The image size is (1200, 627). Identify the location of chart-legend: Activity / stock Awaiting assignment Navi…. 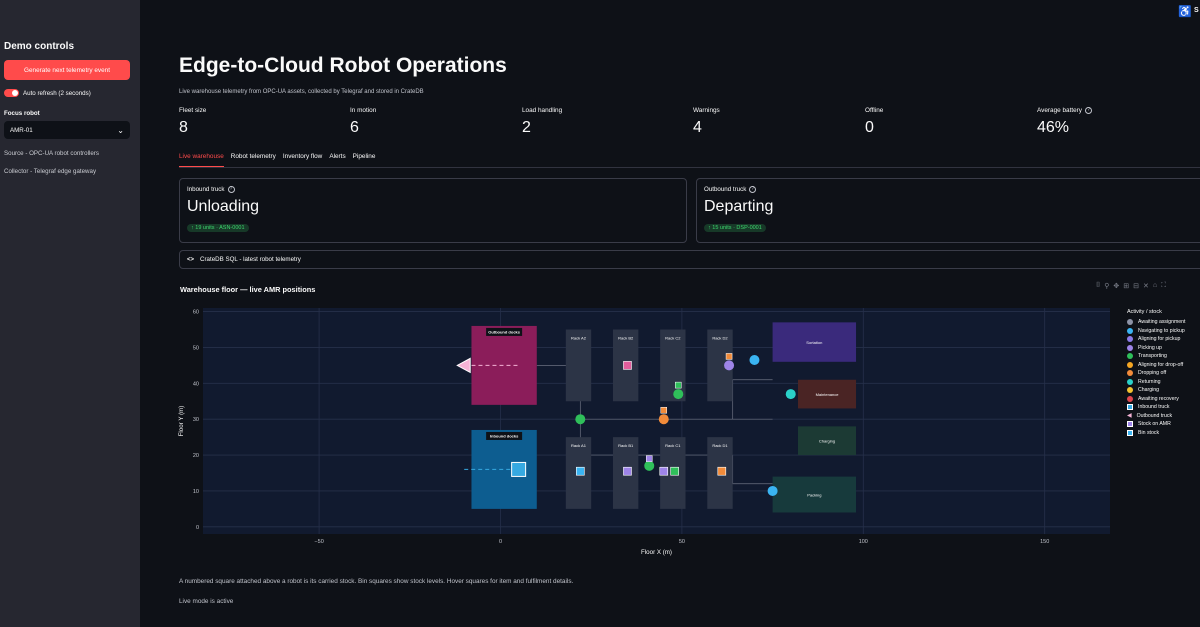
(1156, 373).